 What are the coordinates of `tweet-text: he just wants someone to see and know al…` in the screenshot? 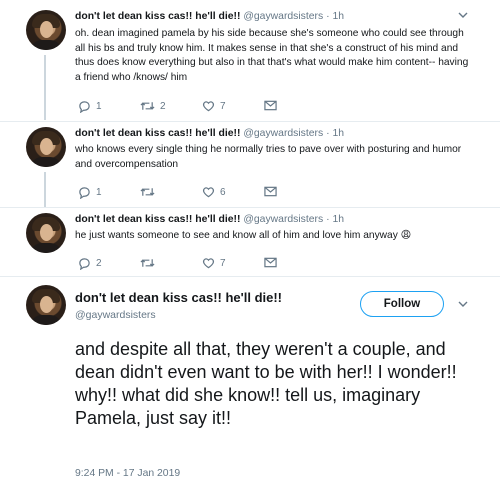 It's located at (243, 235).